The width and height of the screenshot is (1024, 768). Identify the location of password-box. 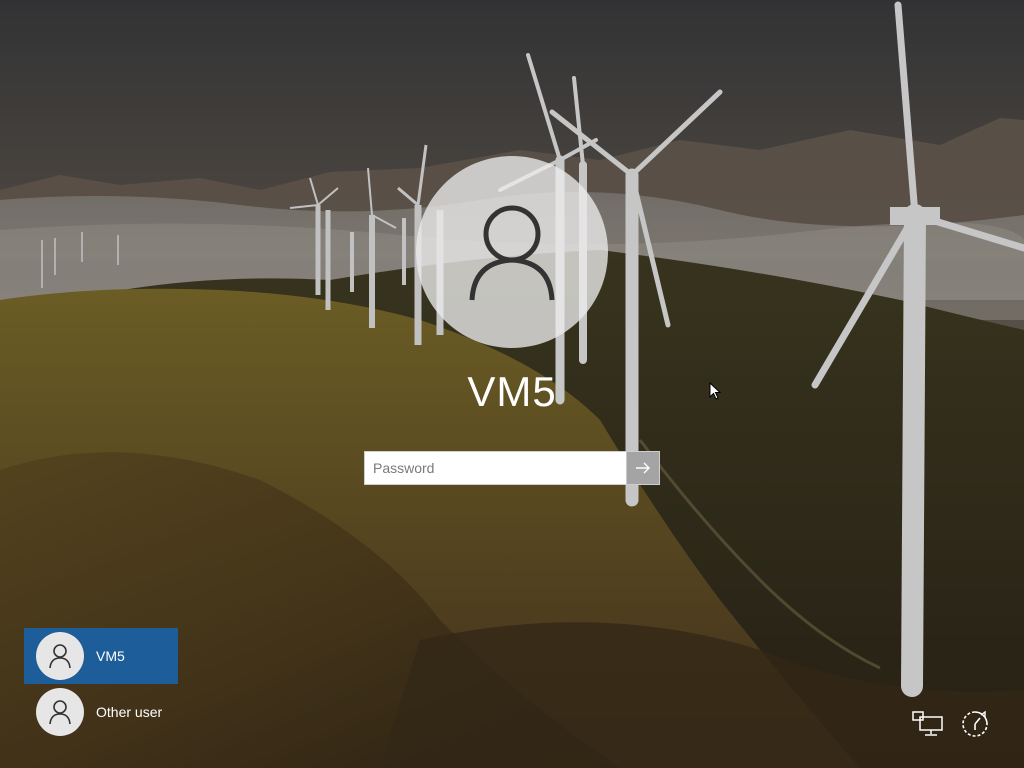
(512, 468).